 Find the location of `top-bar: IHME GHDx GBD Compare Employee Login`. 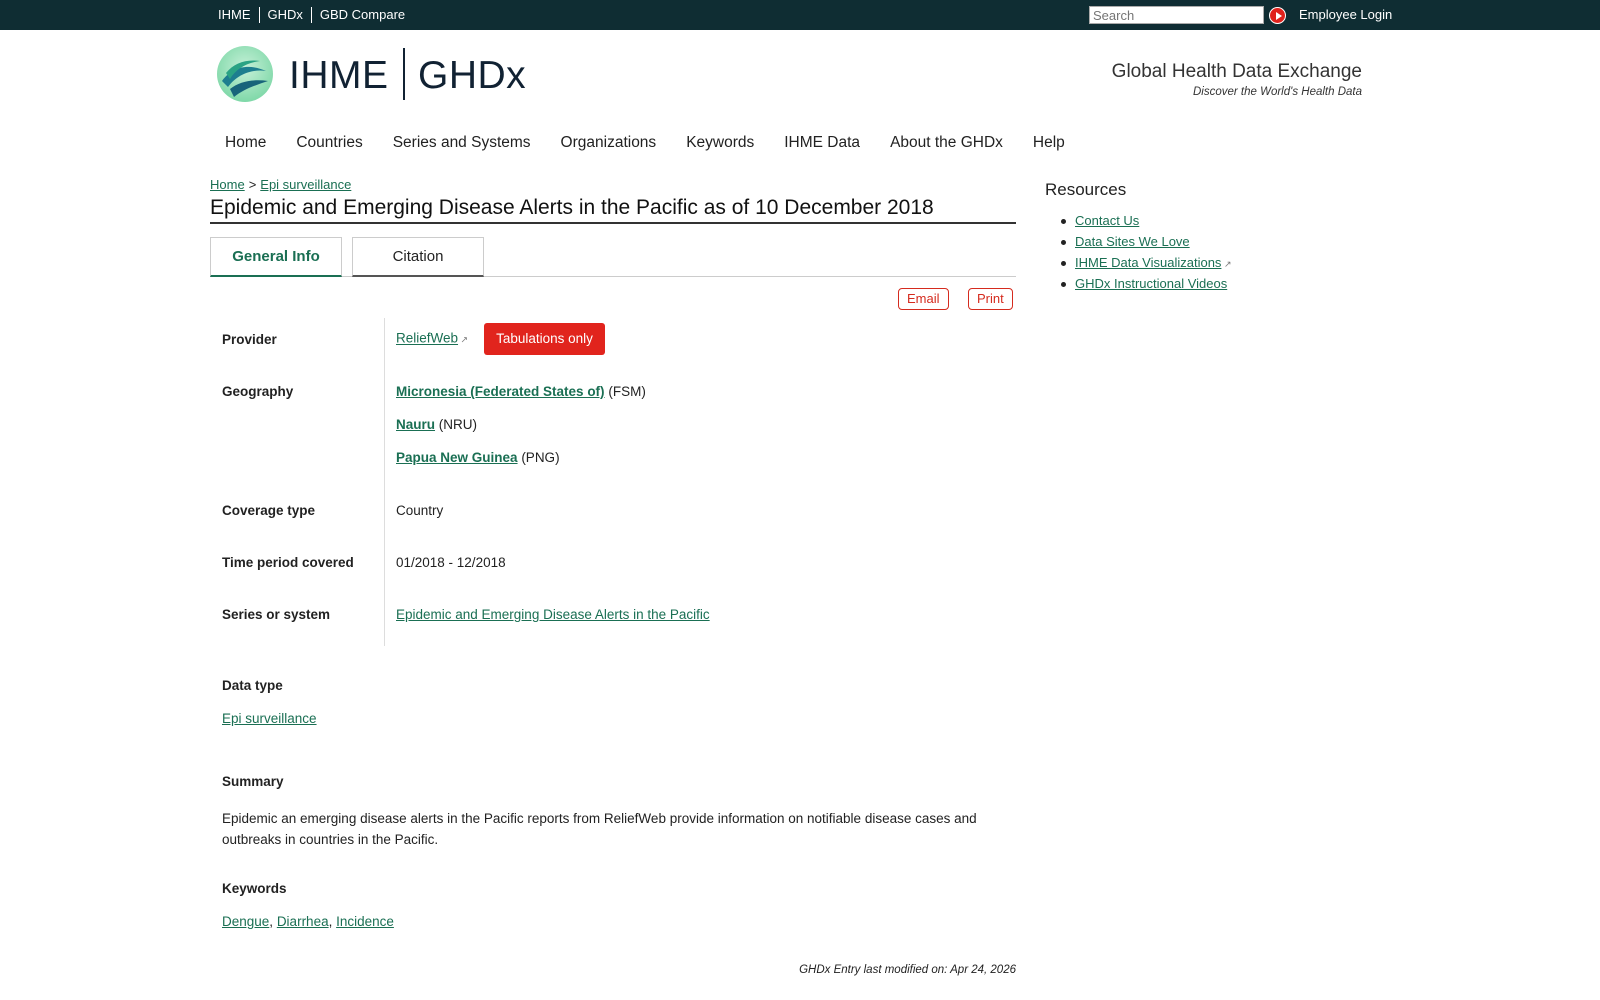

top-bar: IHME GHDx GBD Compare Employee Login is located at coordinates (800, 15).